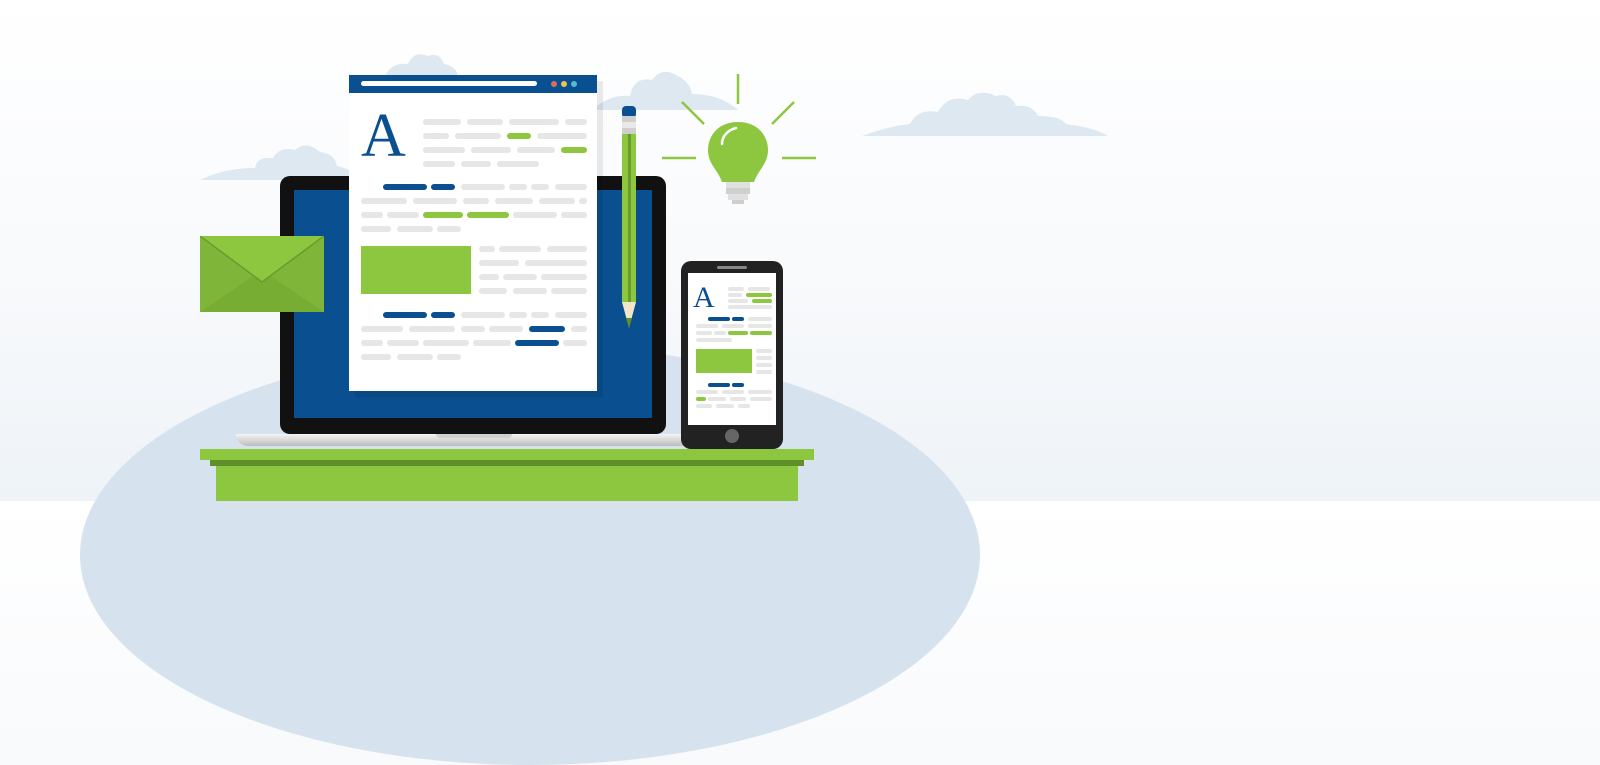  Describe the element at coordinates (383, 136) in the screenshot. I see `document-logo: A` at that location.